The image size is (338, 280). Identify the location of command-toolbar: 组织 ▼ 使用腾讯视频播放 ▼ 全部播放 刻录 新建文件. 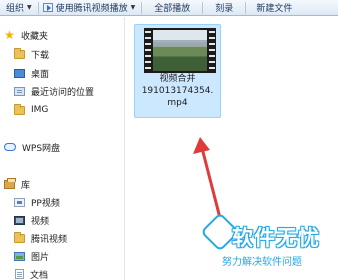
(169, 8).